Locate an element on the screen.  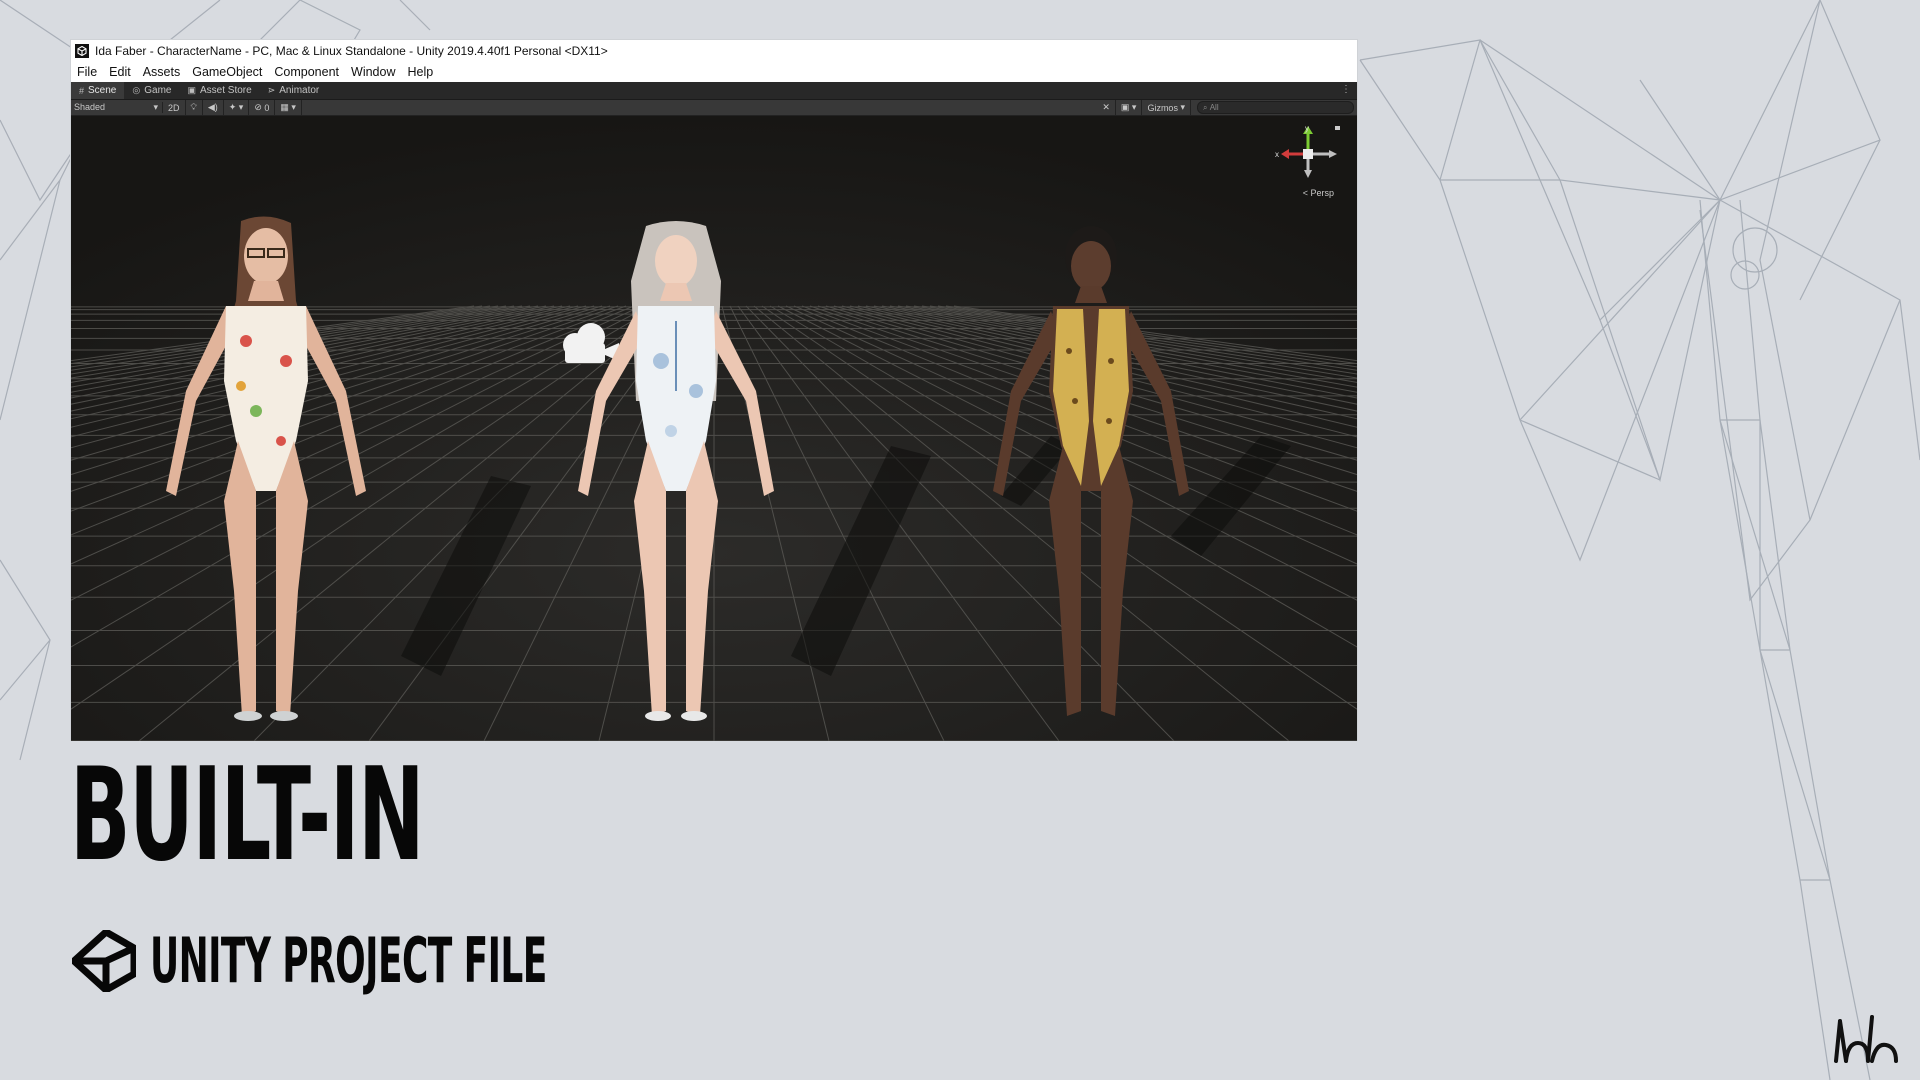
scene-search-input: ⌕ All is located at coordinates (1275, 107).